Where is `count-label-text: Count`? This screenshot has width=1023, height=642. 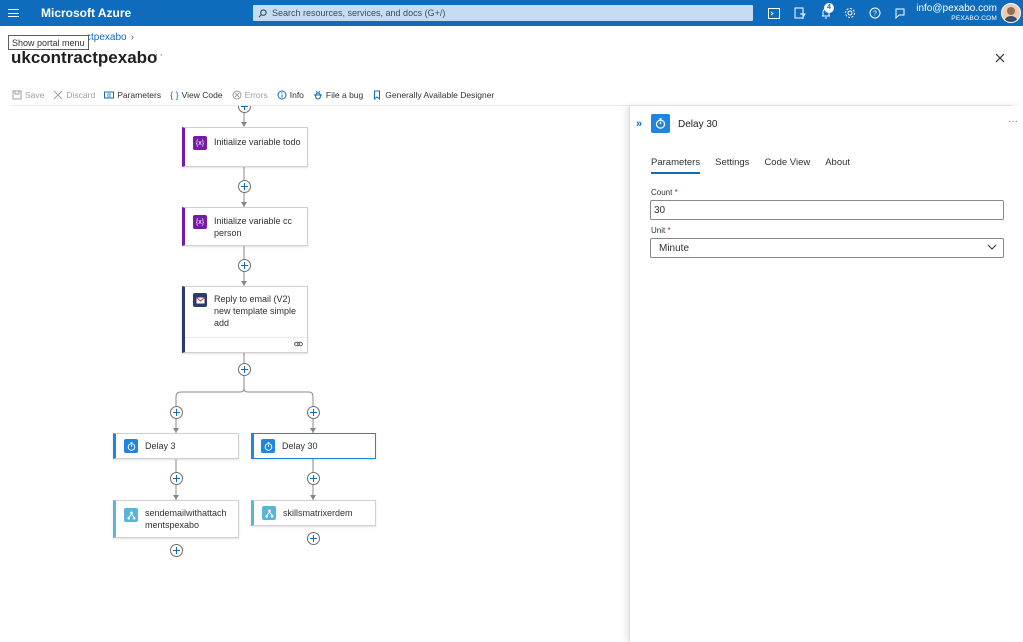
count-label-text: Count is located at coordinates (662, 192).